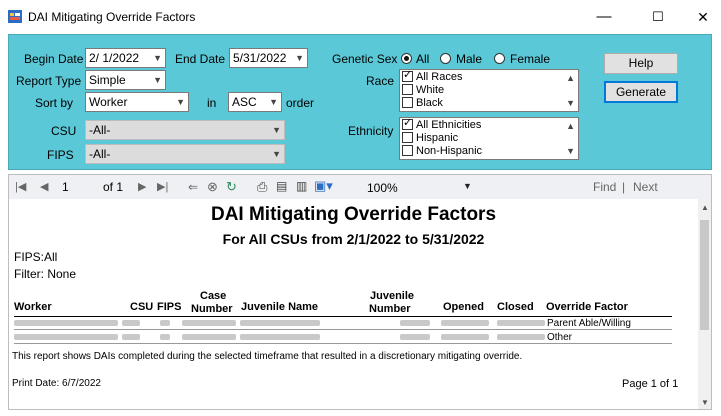 This screenshot has width=721, height=416. What do you see at coordinates (587, 307) in the screenshot?
I see `col-override-factor: Override Factor` at bounding box center [587, 307].